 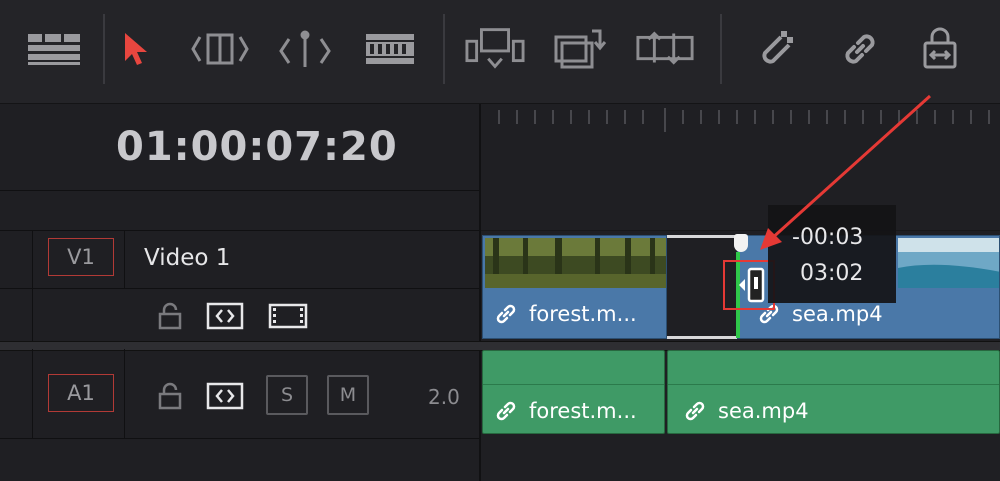 I want to click on linked-selection-icon, so click(x=860, y=49).